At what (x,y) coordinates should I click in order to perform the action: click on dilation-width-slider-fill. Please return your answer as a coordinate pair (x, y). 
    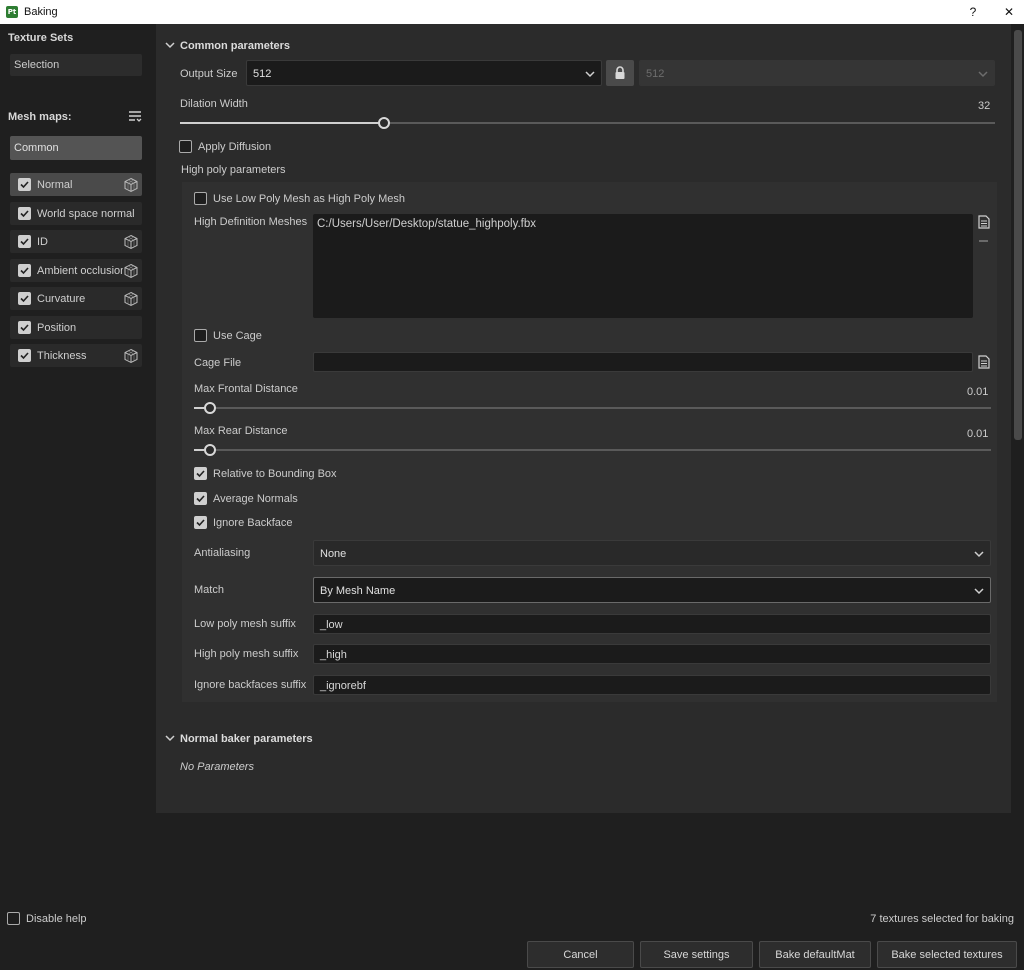
    Looking at the image, I should click on (282, 123).